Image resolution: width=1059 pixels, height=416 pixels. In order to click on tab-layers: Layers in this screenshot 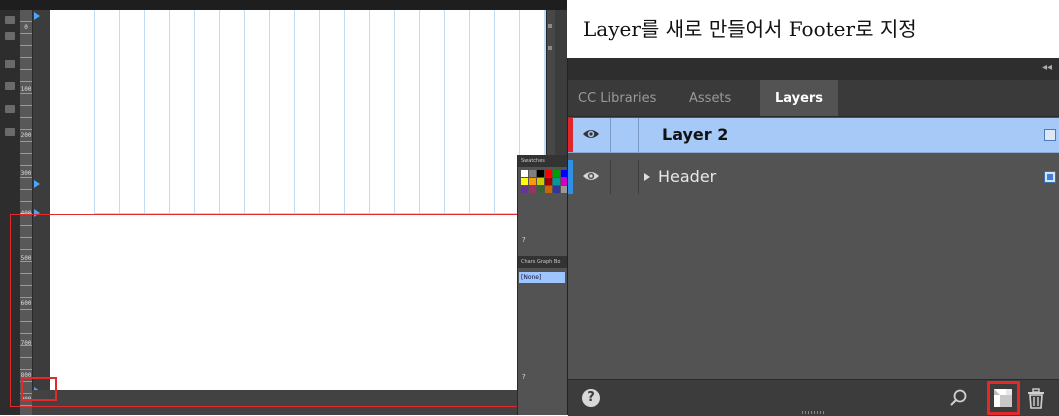, I will do `click(799, 98)`.